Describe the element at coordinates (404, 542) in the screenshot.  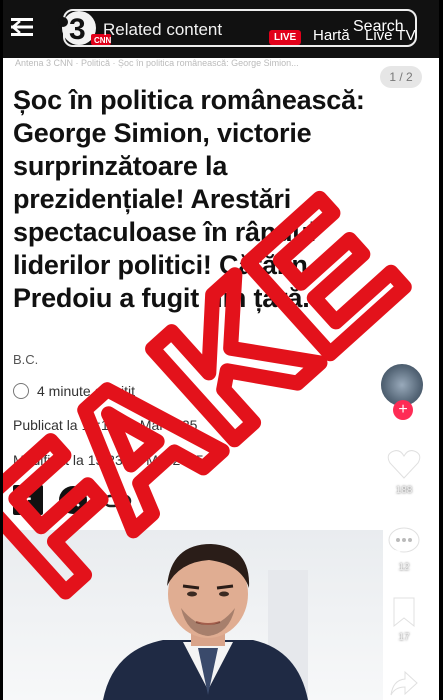
I see `comment-icon` at that location.